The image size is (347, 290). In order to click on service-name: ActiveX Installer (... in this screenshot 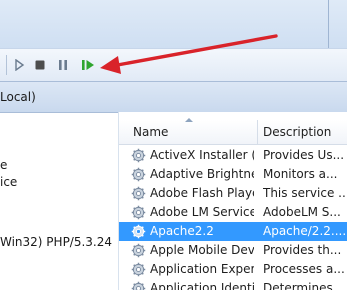, I will do `click(202, 155)`.